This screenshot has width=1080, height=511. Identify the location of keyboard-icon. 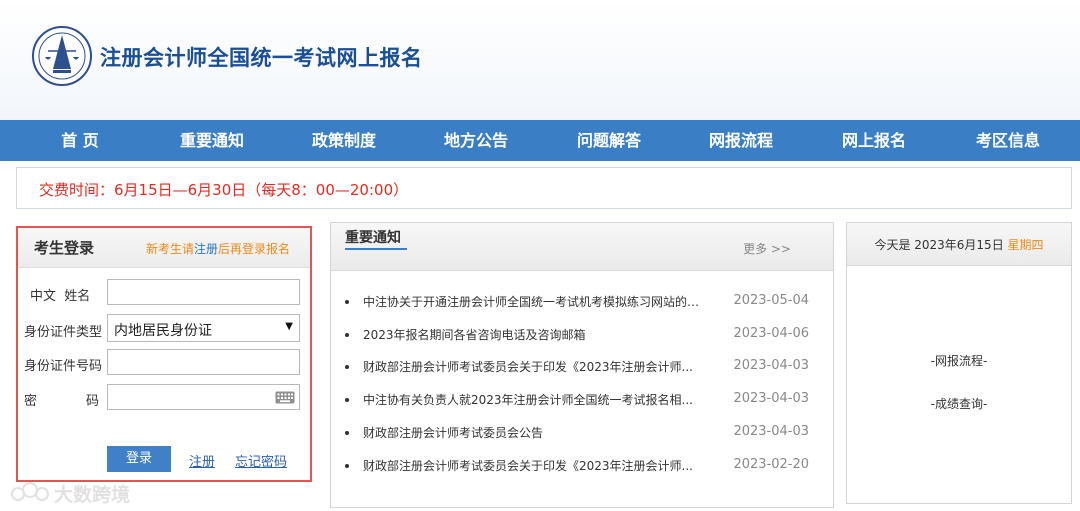
(285, 397).